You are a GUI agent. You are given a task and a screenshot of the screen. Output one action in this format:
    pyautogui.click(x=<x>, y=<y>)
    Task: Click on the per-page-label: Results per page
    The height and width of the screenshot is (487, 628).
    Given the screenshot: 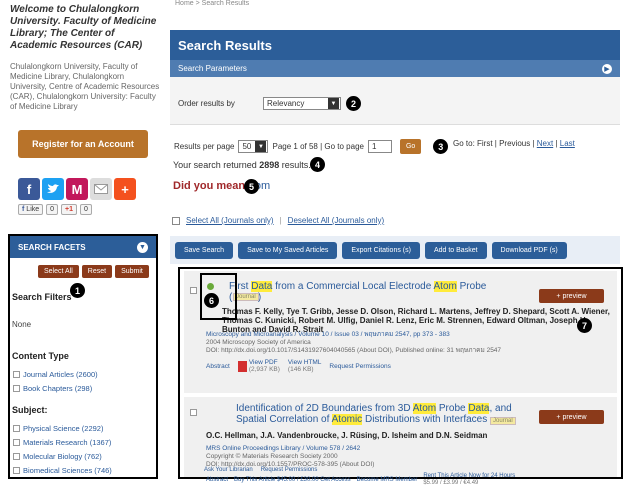 What is the action you would take?
    pyautogui.click(x=204, y=146)
    